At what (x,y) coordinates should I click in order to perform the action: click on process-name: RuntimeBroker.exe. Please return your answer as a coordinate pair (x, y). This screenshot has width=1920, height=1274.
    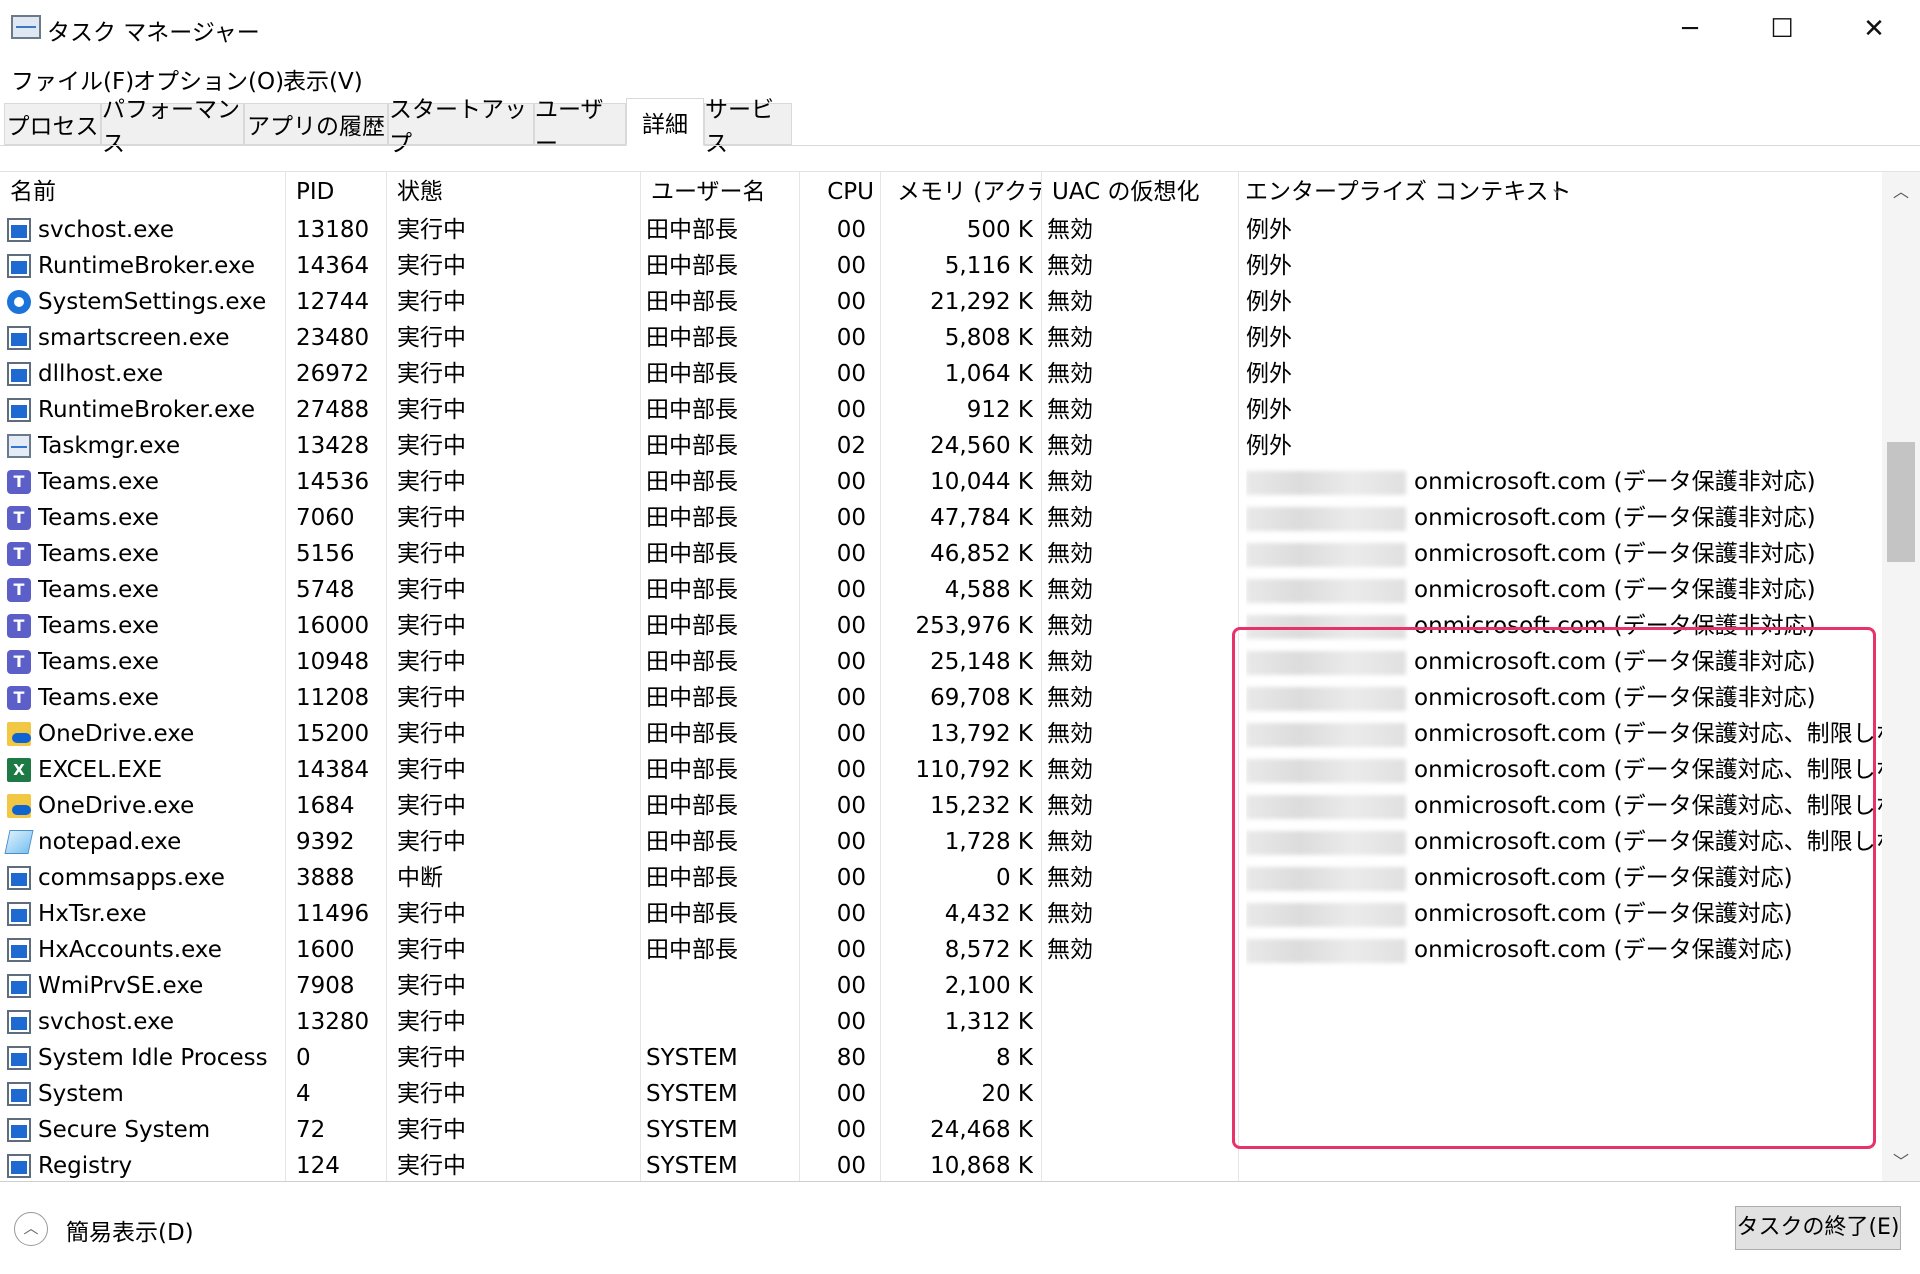
    Looking at the image, I should click on (146, 410).